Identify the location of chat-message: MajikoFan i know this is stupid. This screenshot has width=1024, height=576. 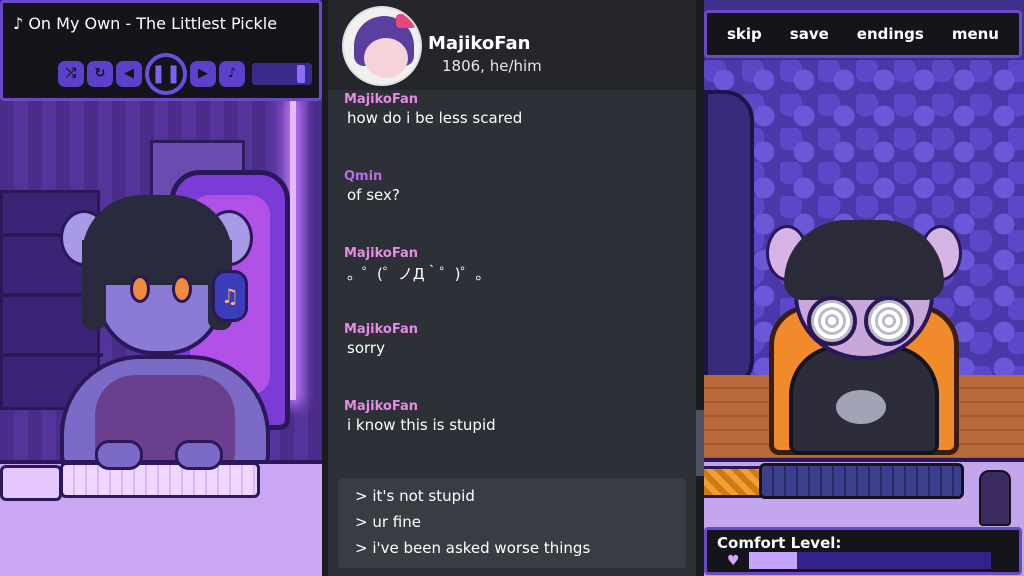
(420, 416).